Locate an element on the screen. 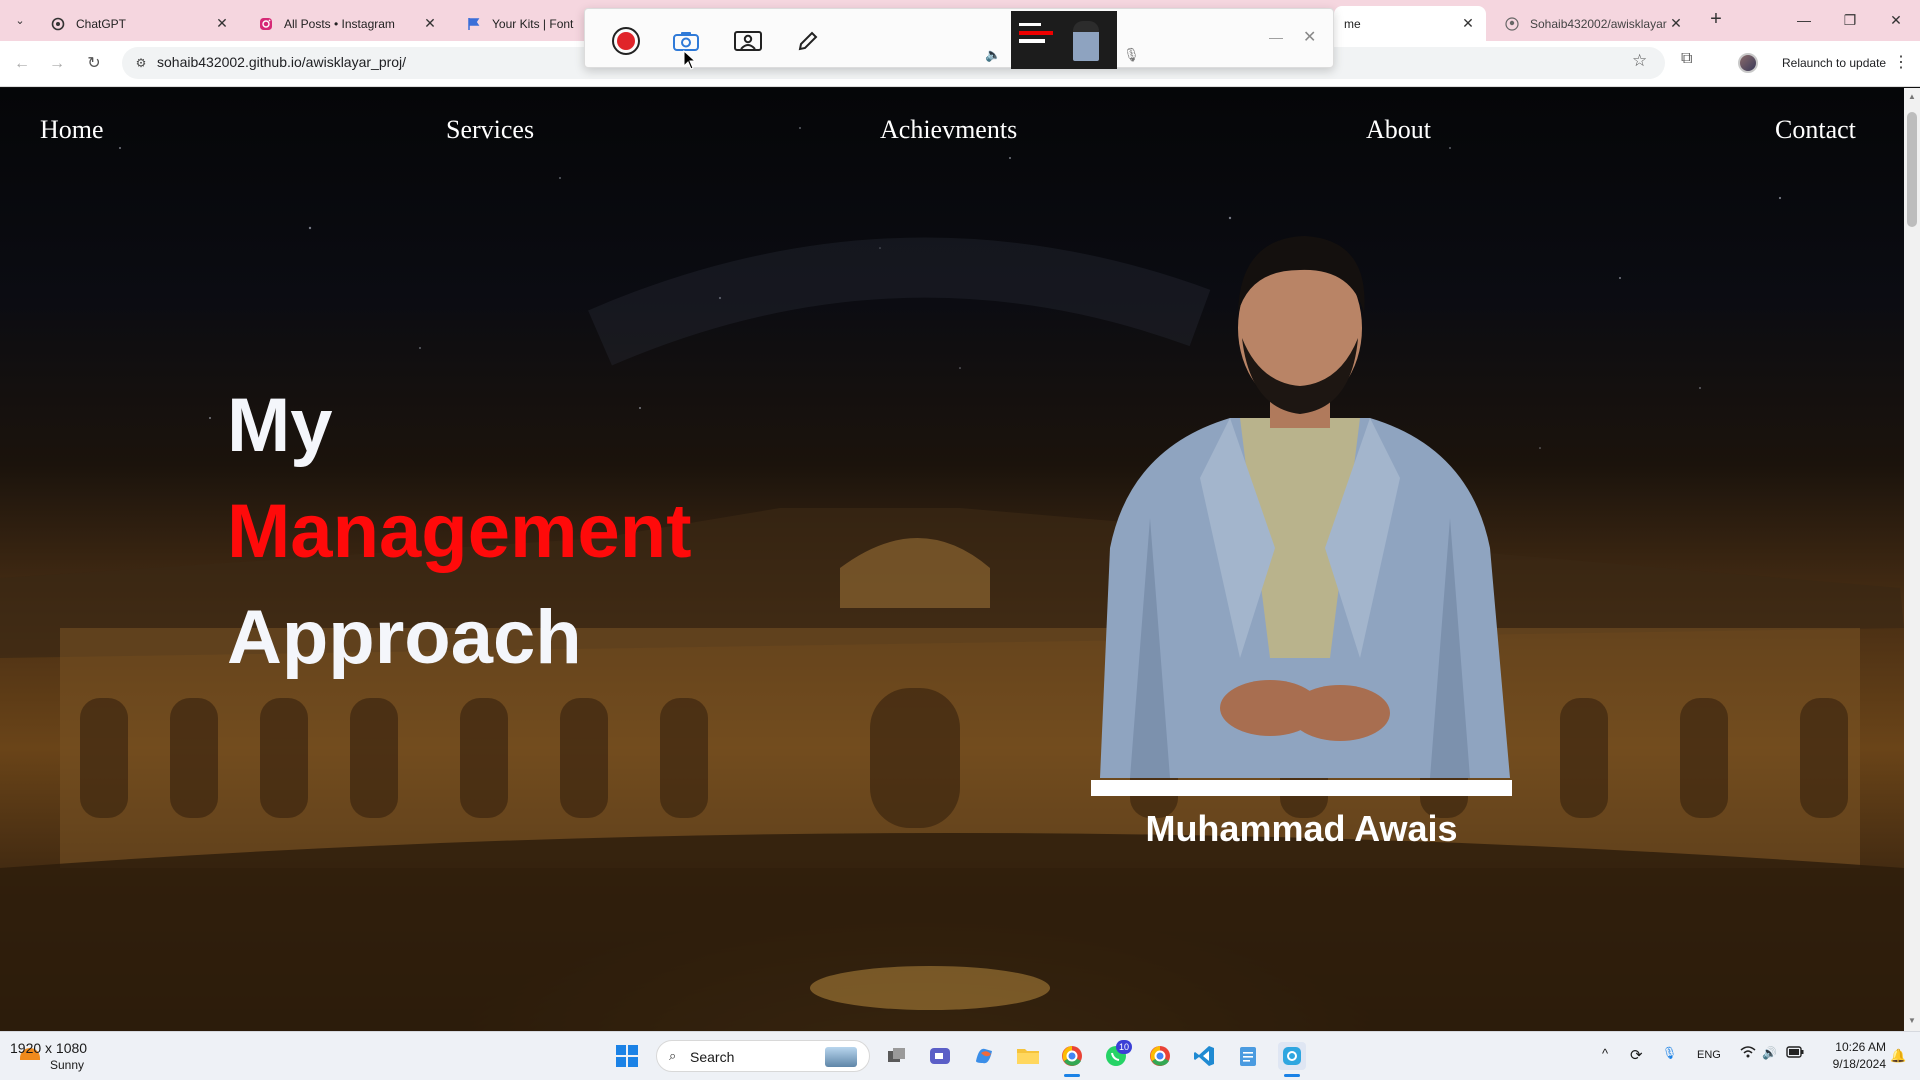 The height and width of the screenshot is (1080, 1920). github-icon is located at coordinates (1512, 24).